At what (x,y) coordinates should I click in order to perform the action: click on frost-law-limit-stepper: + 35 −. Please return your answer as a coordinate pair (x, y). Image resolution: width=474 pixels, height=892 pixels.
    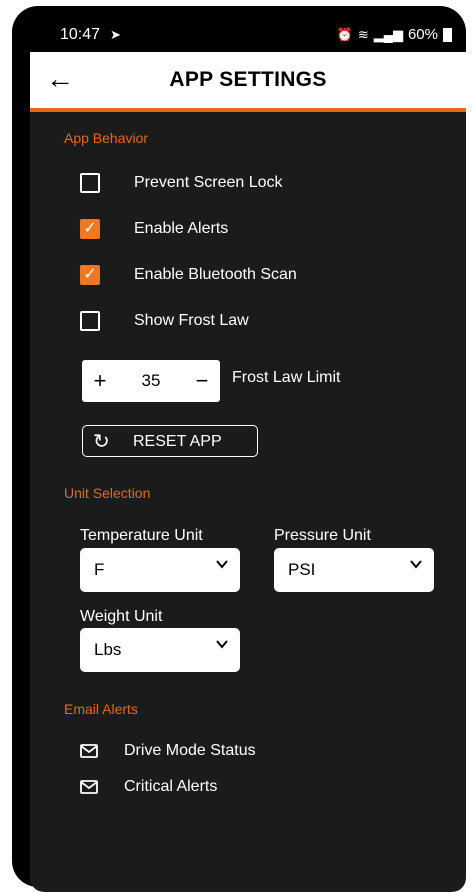
    Looking at the image, I should click on (151, 381).